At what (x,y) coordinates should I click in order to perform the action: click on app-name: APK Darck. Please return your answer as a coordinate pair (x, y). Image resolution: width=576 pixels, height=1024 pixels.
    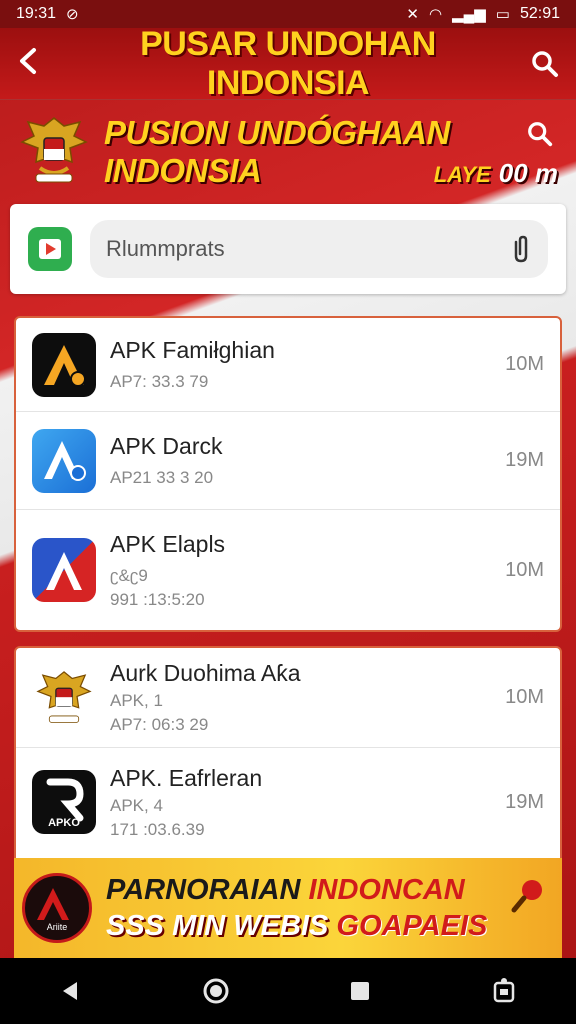
    Looking at the image, I should click on (166, 446).